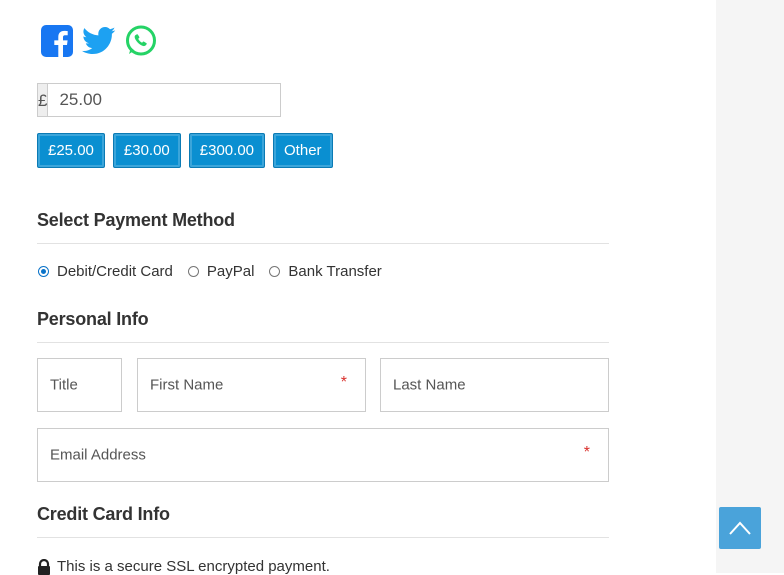  What do you see at coordinates (141, 41) in the screenshot?
I see `whatsapp-icon` at bounding box center [141, 41].